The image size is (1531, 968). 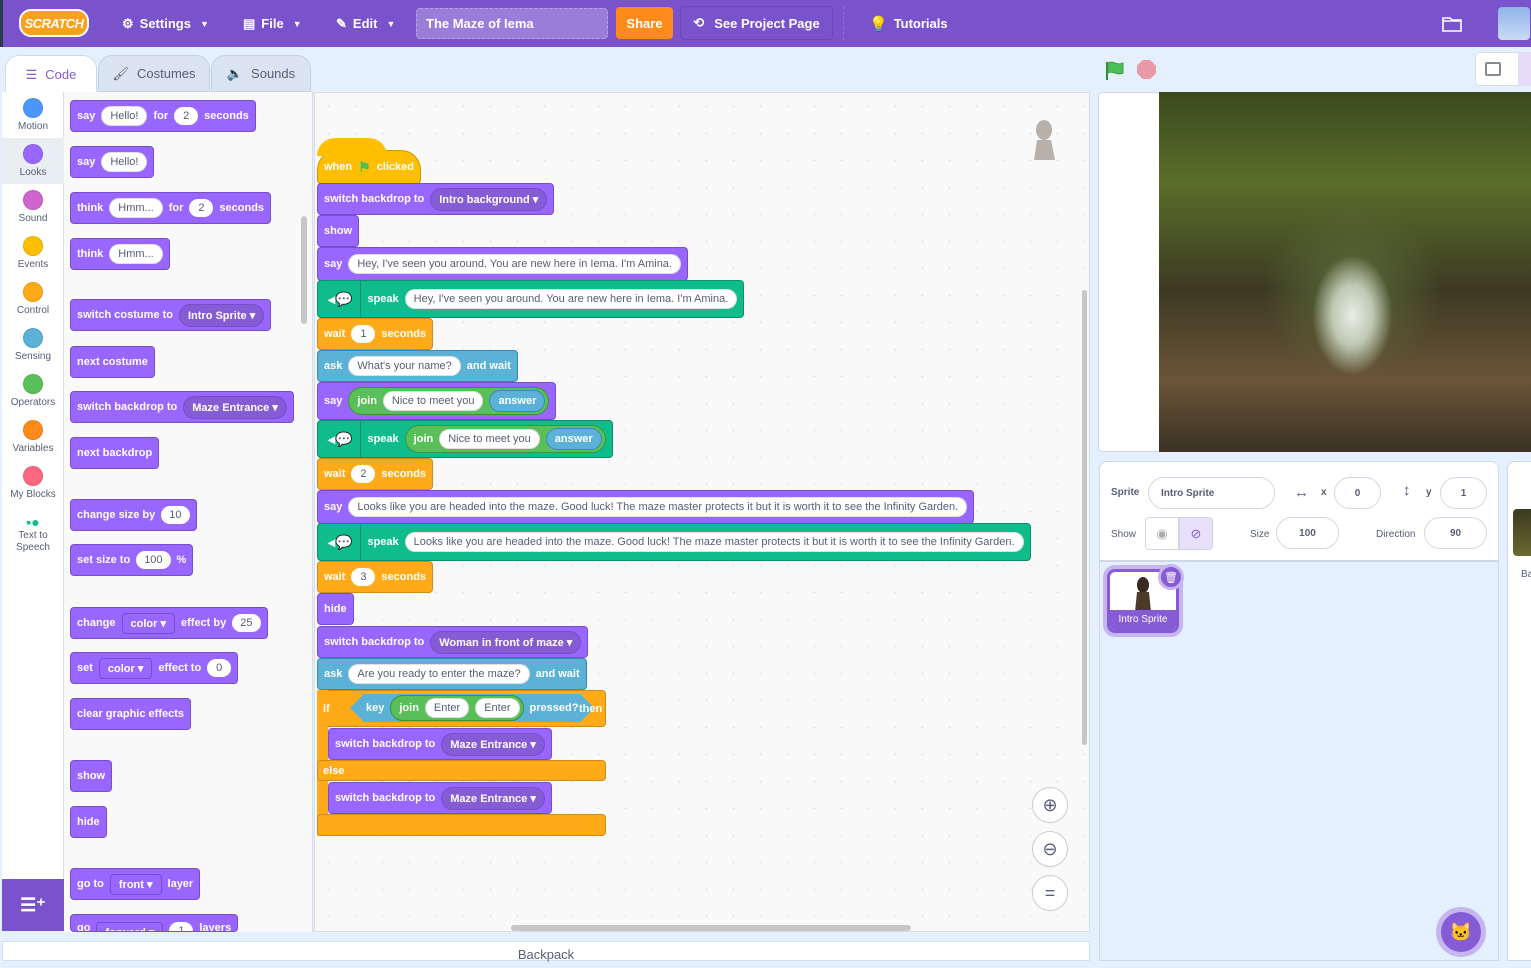 I want to click on add-extension-button: ☰⁺, so click(x=33, y=905).